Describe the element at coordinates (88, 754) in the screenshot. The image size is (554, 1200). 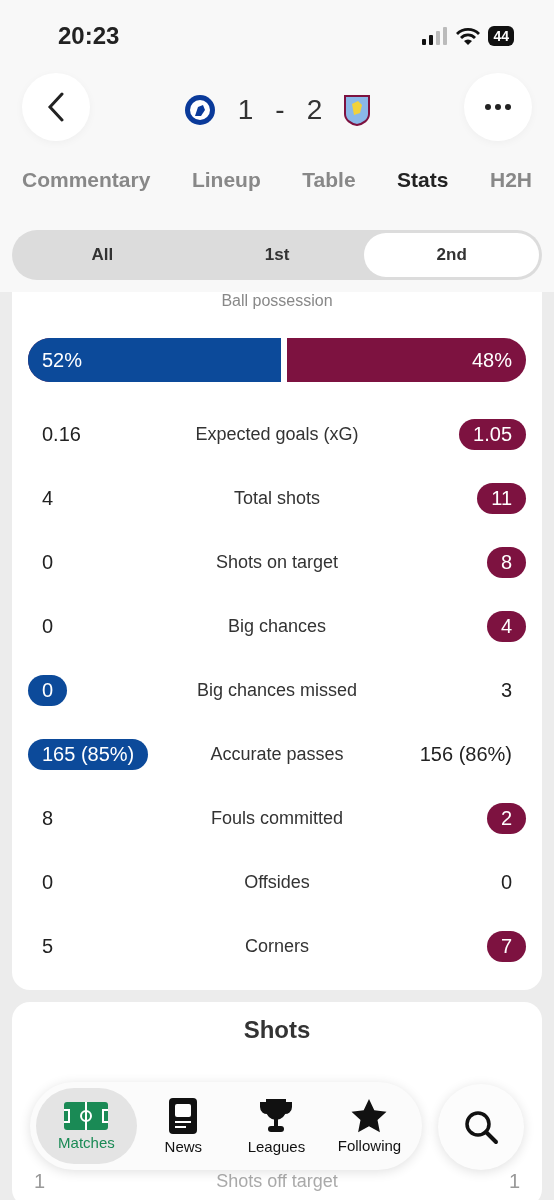
I see `home-value: 165 (85%)` at that location.